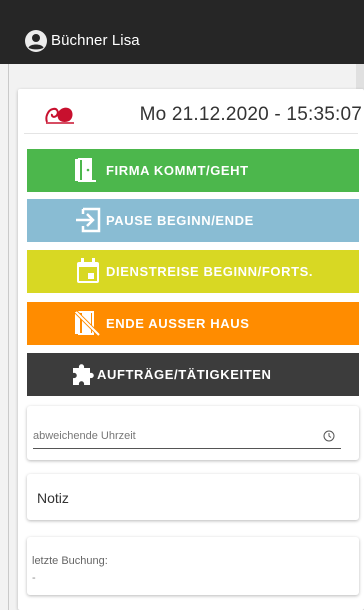  Describe the element at coordinates (250, 114) in the screenshot. I see `current-datetime: Mo 21.12.2020 - 15:35:07` at that location.